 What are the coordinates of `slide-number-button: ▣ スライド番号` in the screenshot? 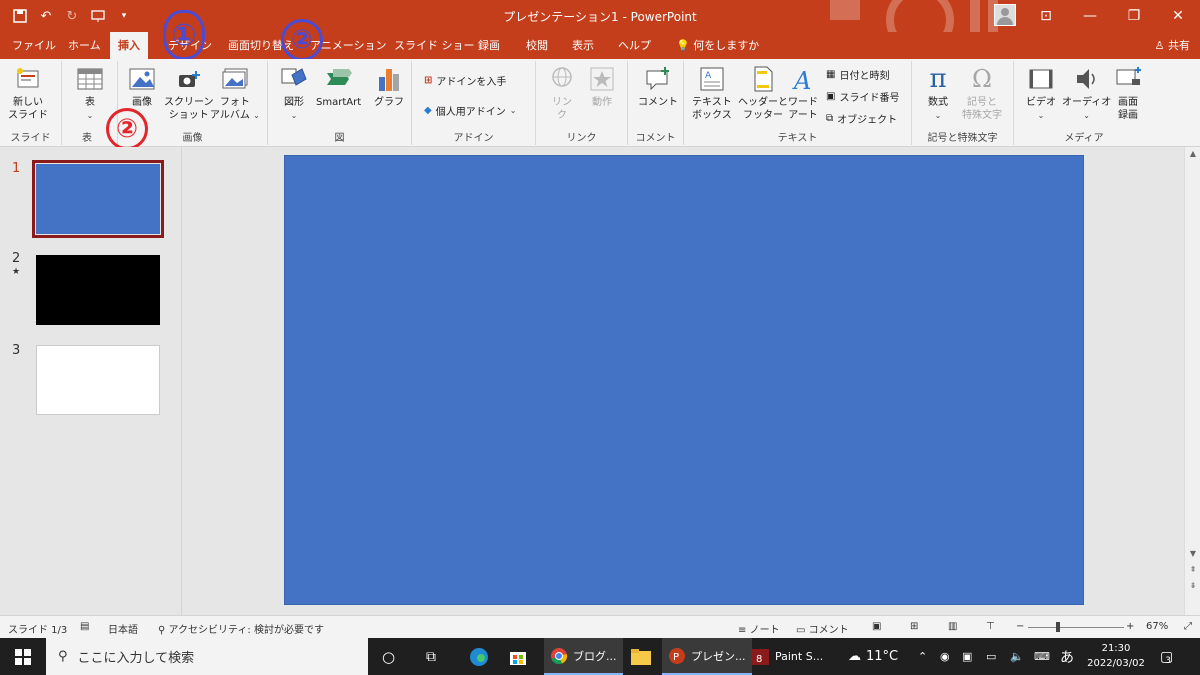 It's located at (862, 96).